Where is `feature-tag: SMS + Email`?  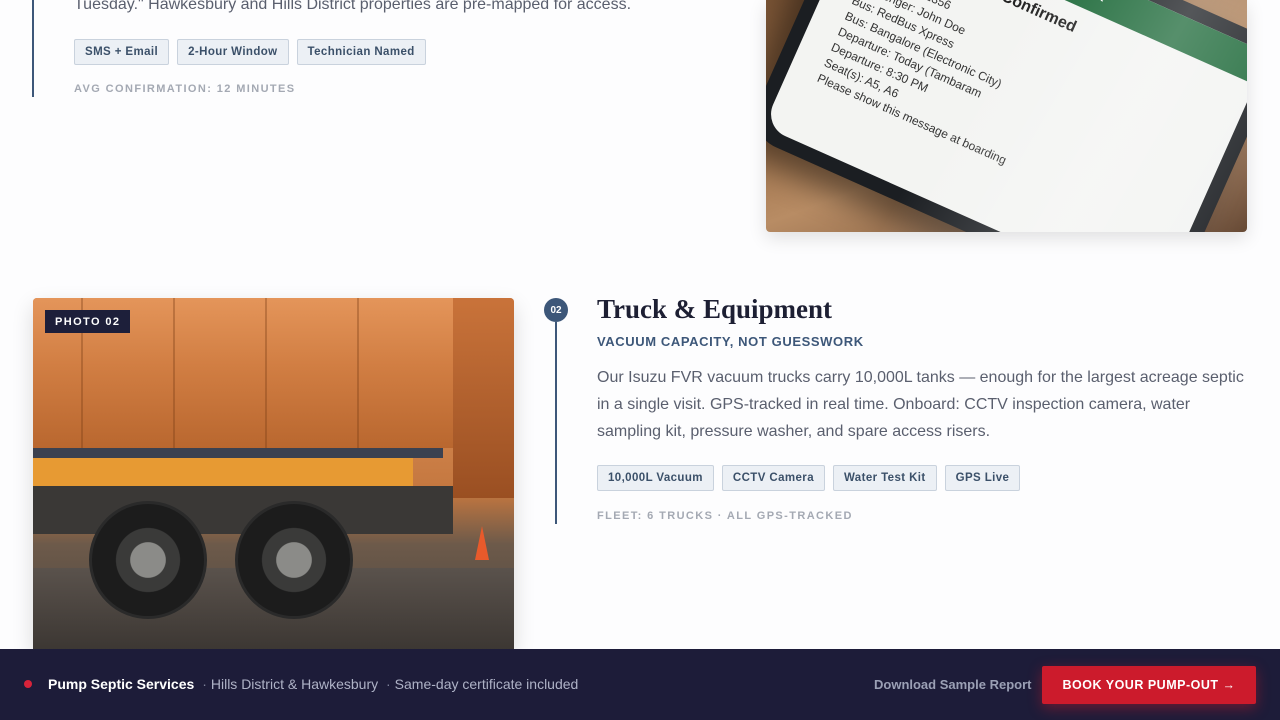 feature-tag: SMS + Email is located at coordinates (122, 52).